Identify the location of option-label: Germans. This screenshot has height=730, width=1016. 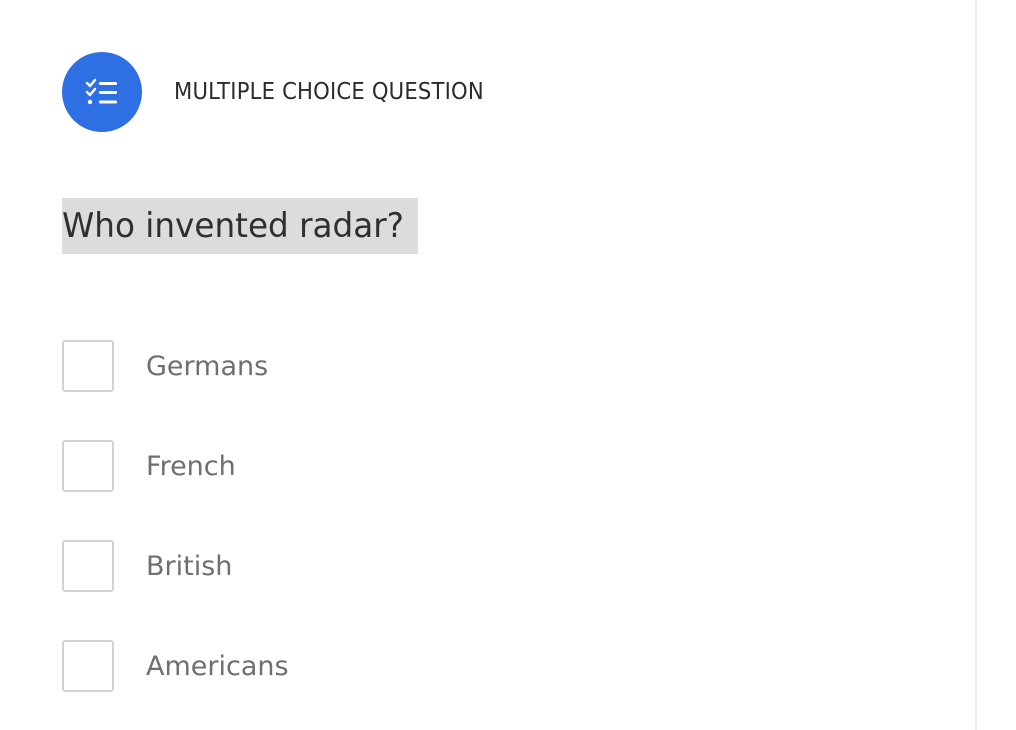
(207, 366).